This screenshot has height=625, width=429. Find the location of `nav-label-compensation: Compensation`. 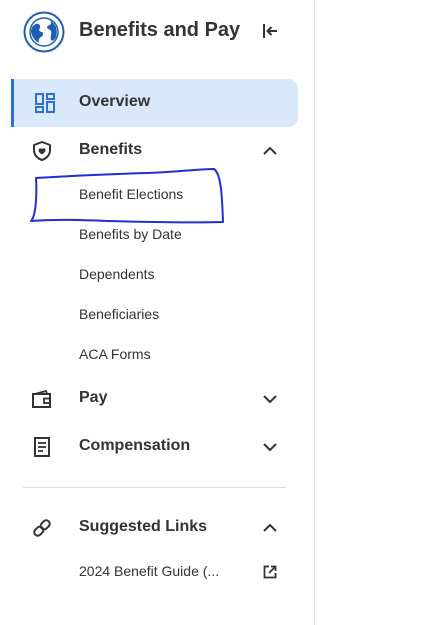

nav-label-compensation: Compensation is located at coordinates (135, 445).